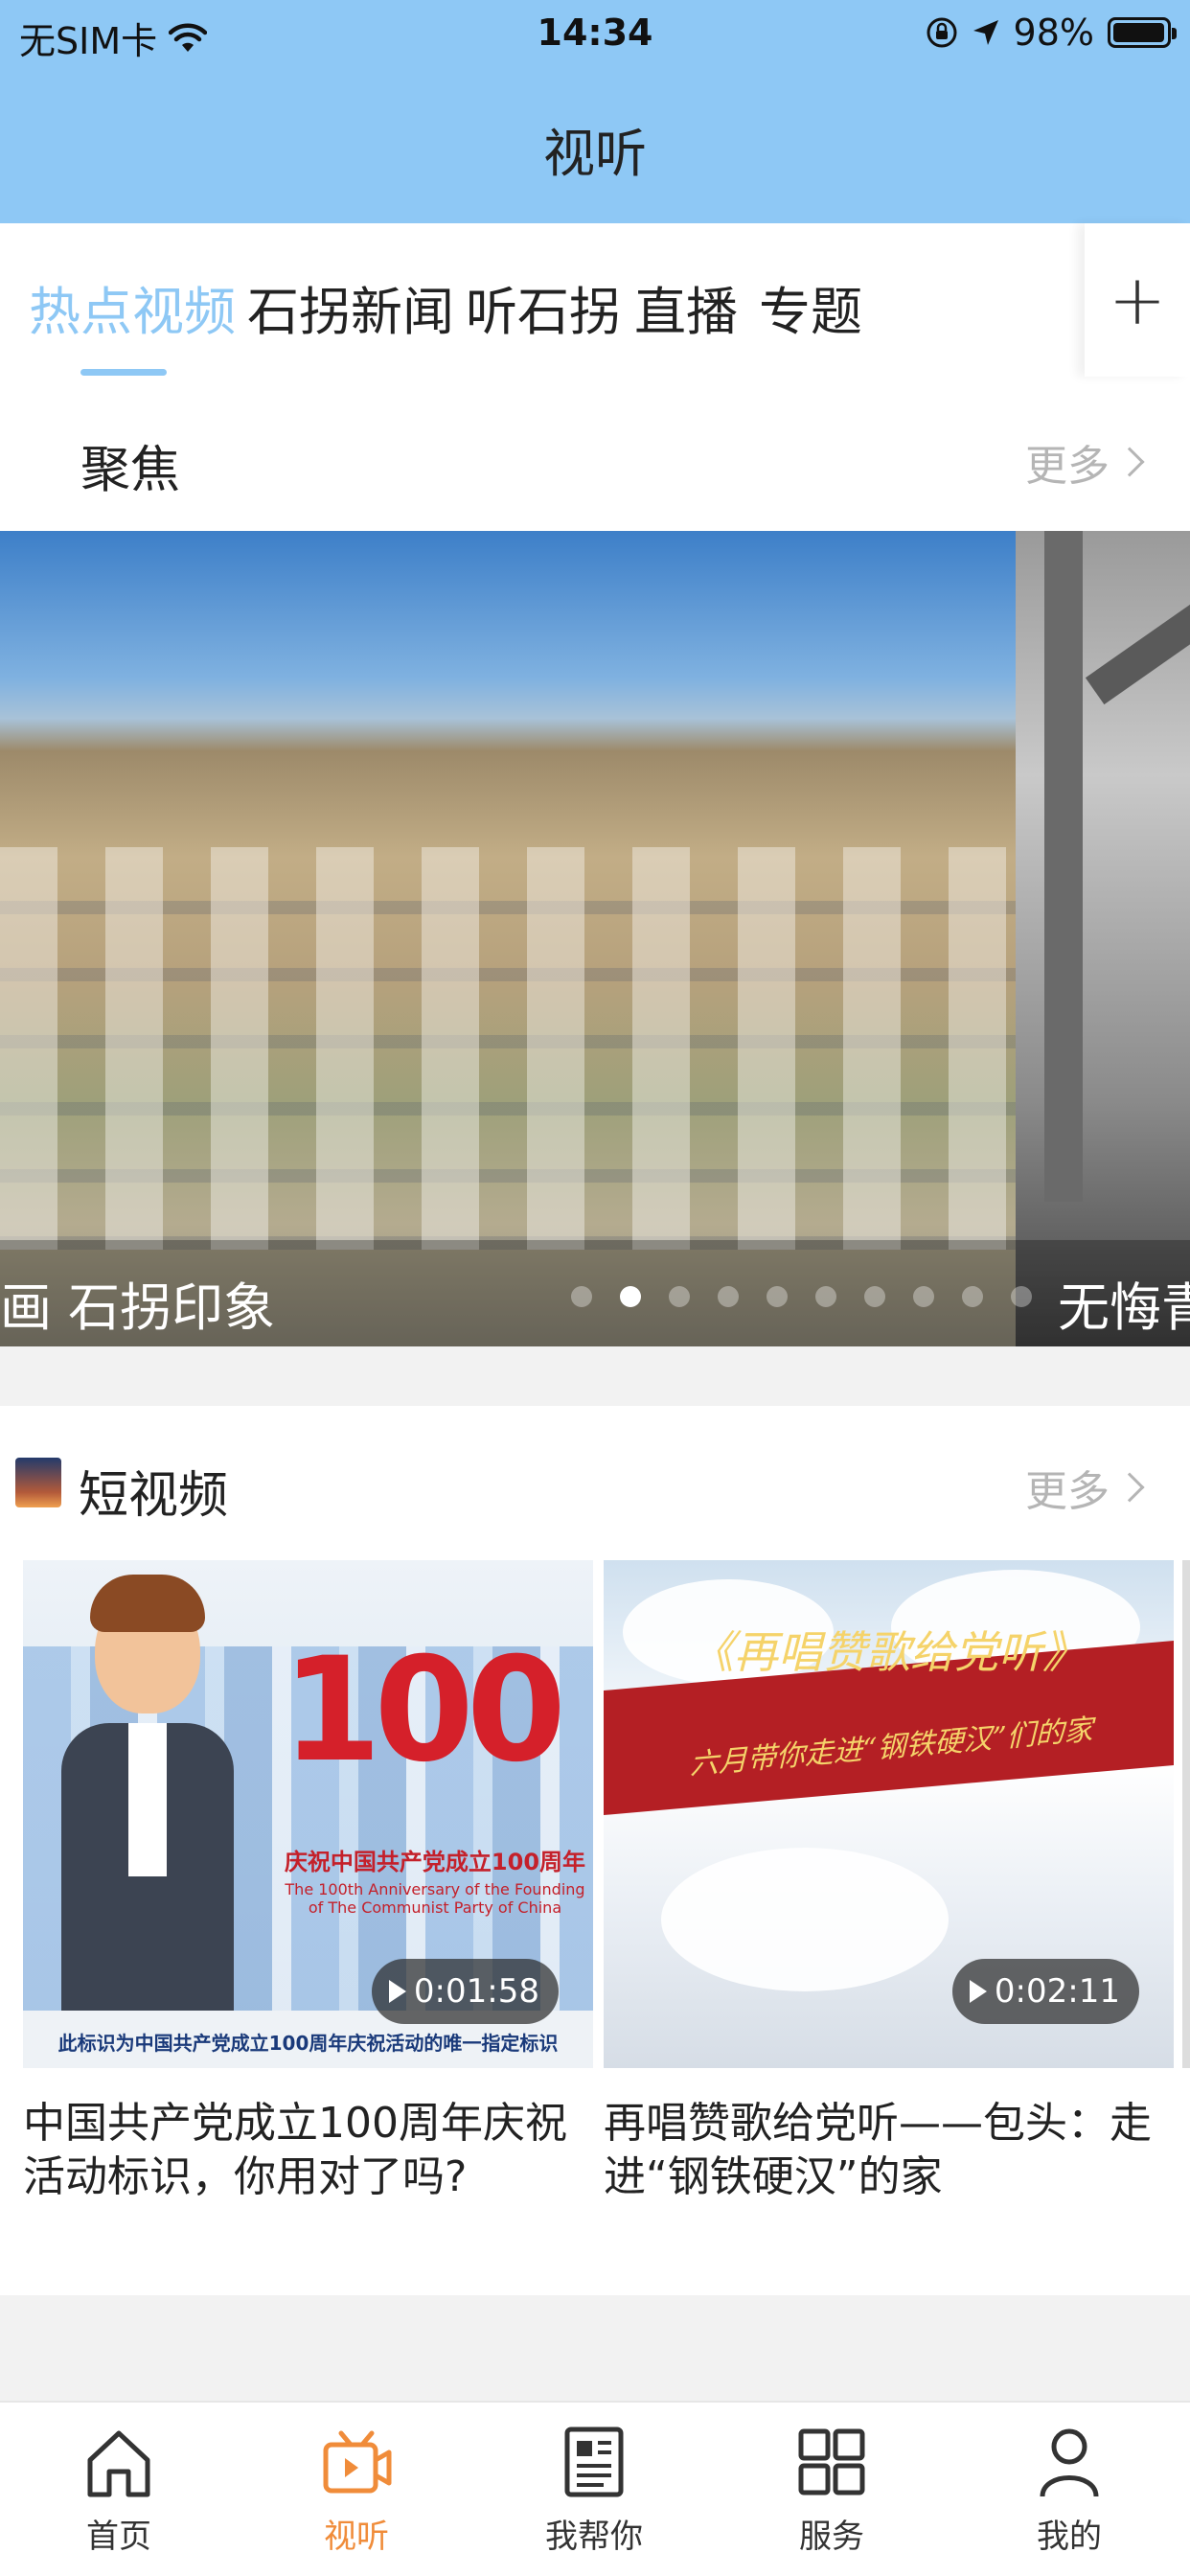 Image resolution: width=1190 pixels, height=2576 pixels. I want to click on video-card-partial, so click(1186, 1814).